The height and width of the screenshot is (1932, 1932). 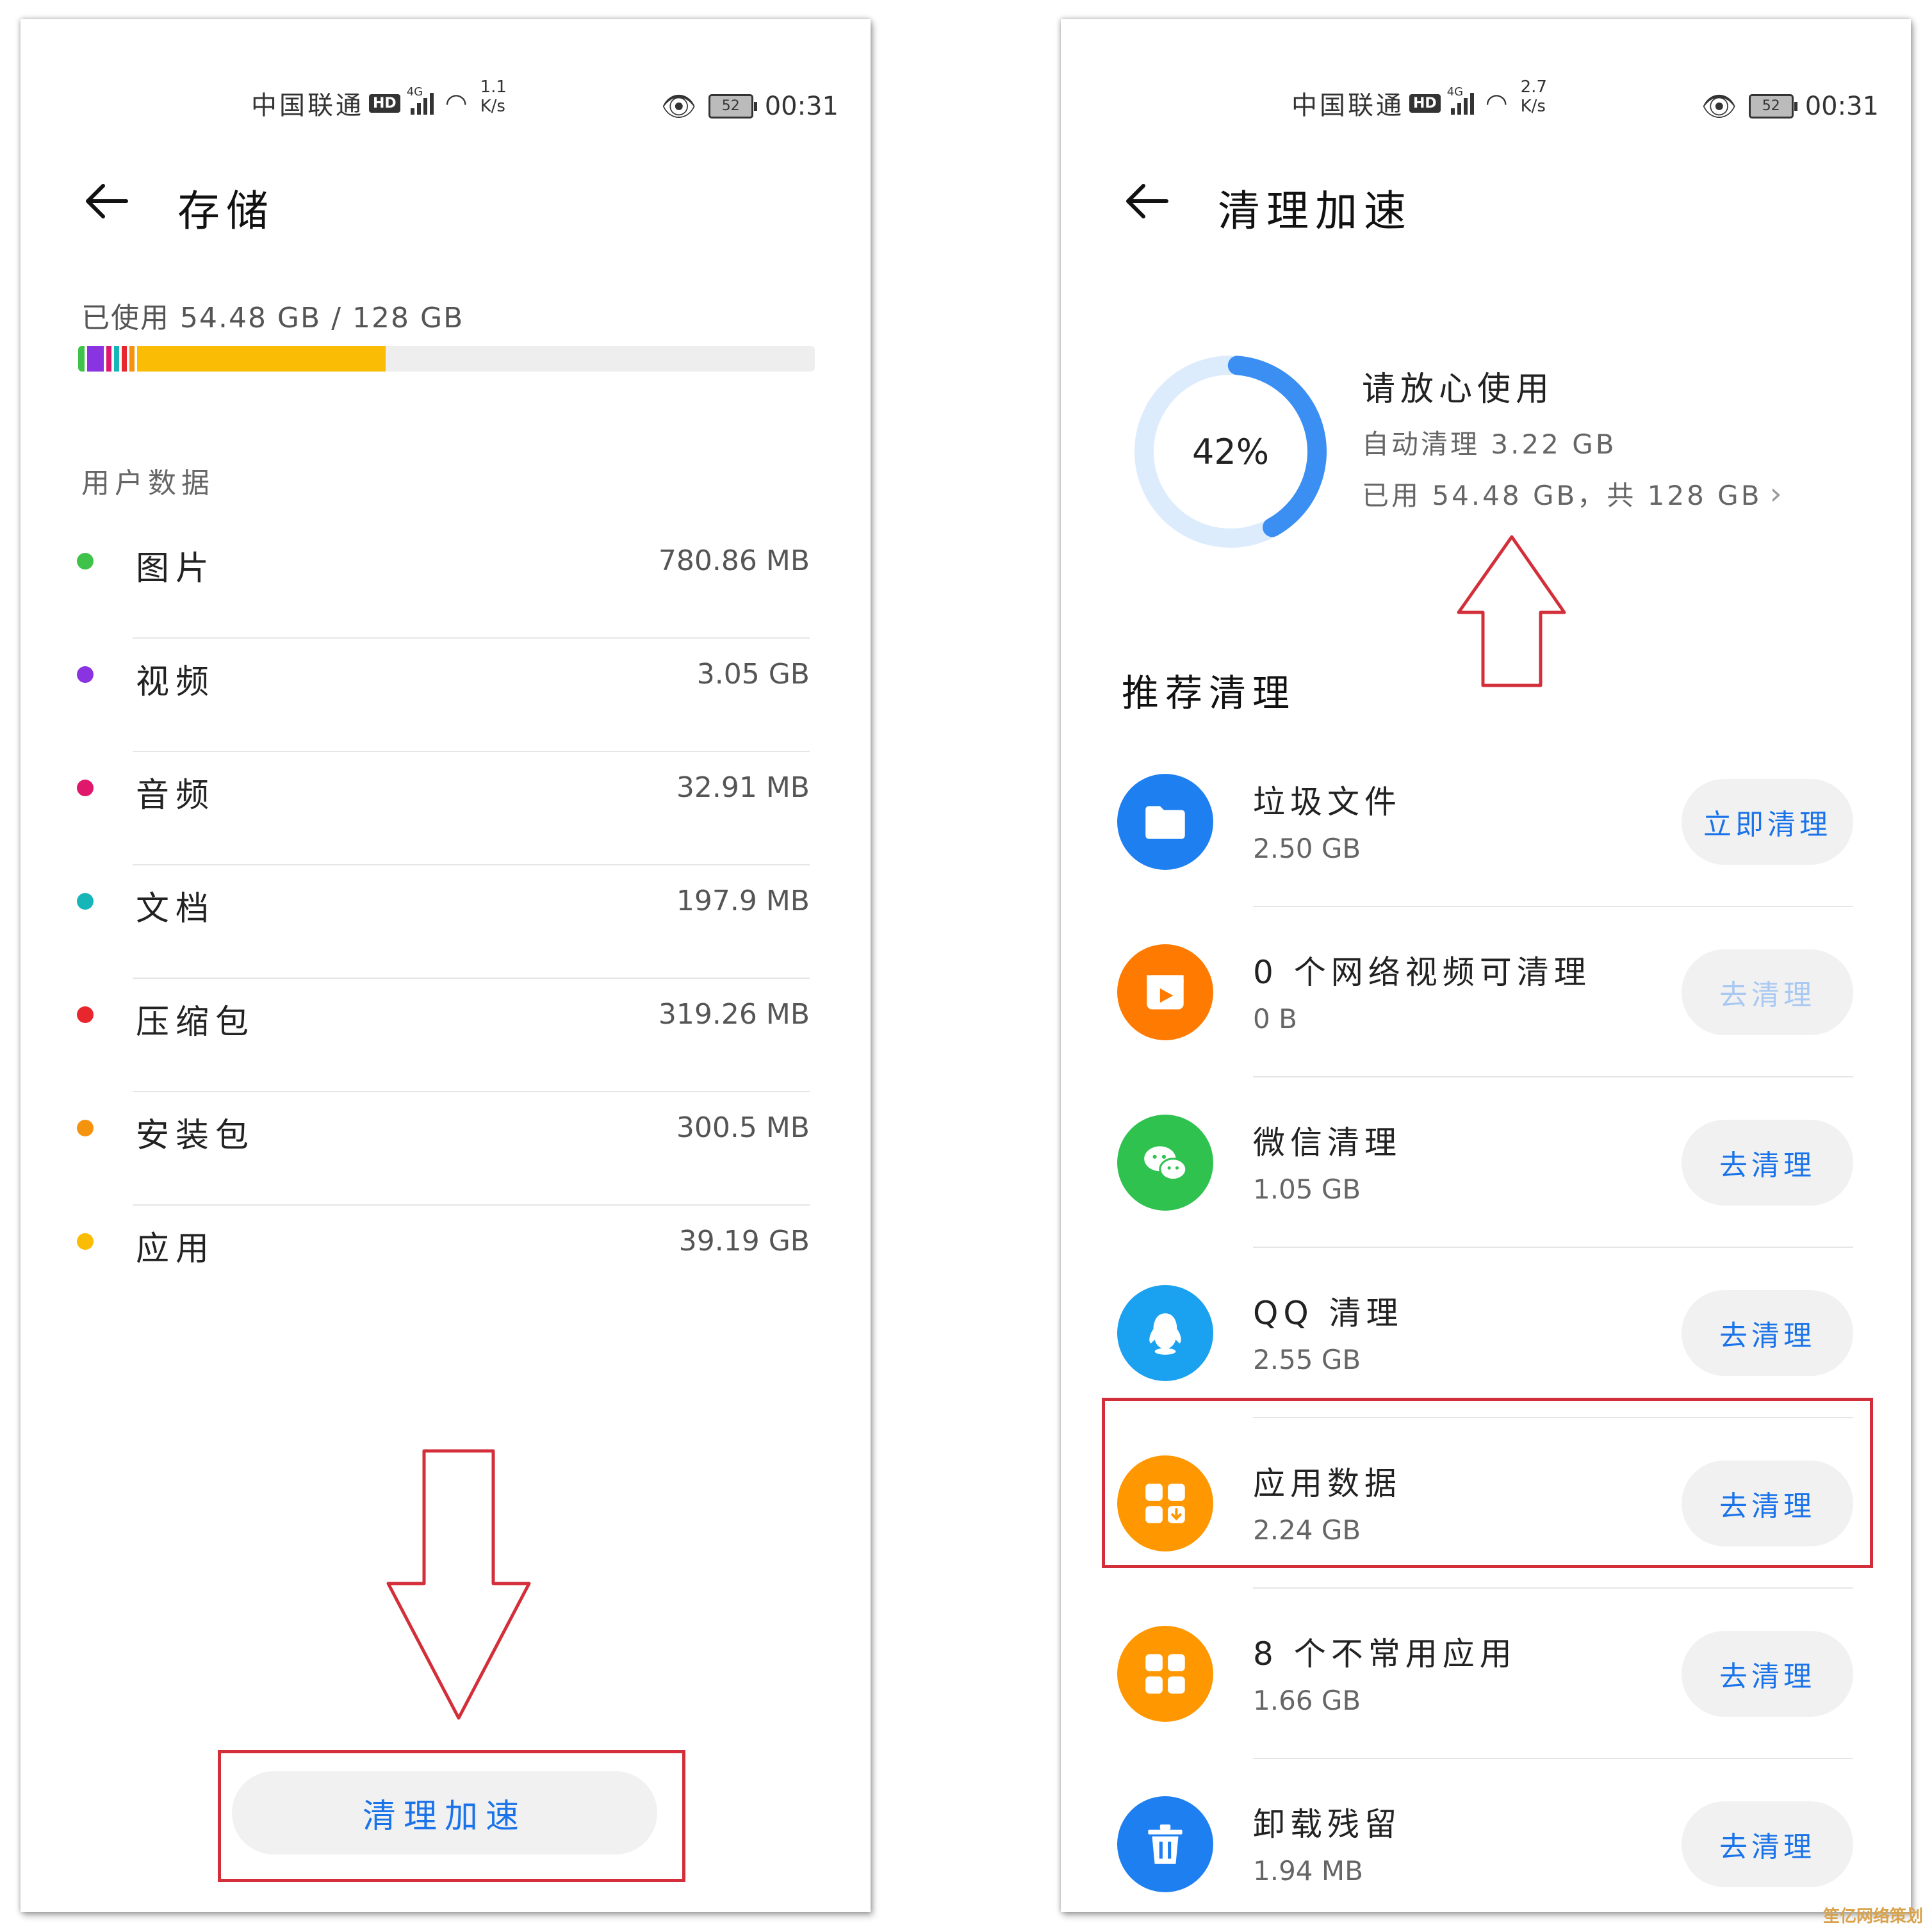 What do you see at coordinates (116, 359) in the screenshot?
I see `usage-segment-docs` at bounding box center [116, 359].